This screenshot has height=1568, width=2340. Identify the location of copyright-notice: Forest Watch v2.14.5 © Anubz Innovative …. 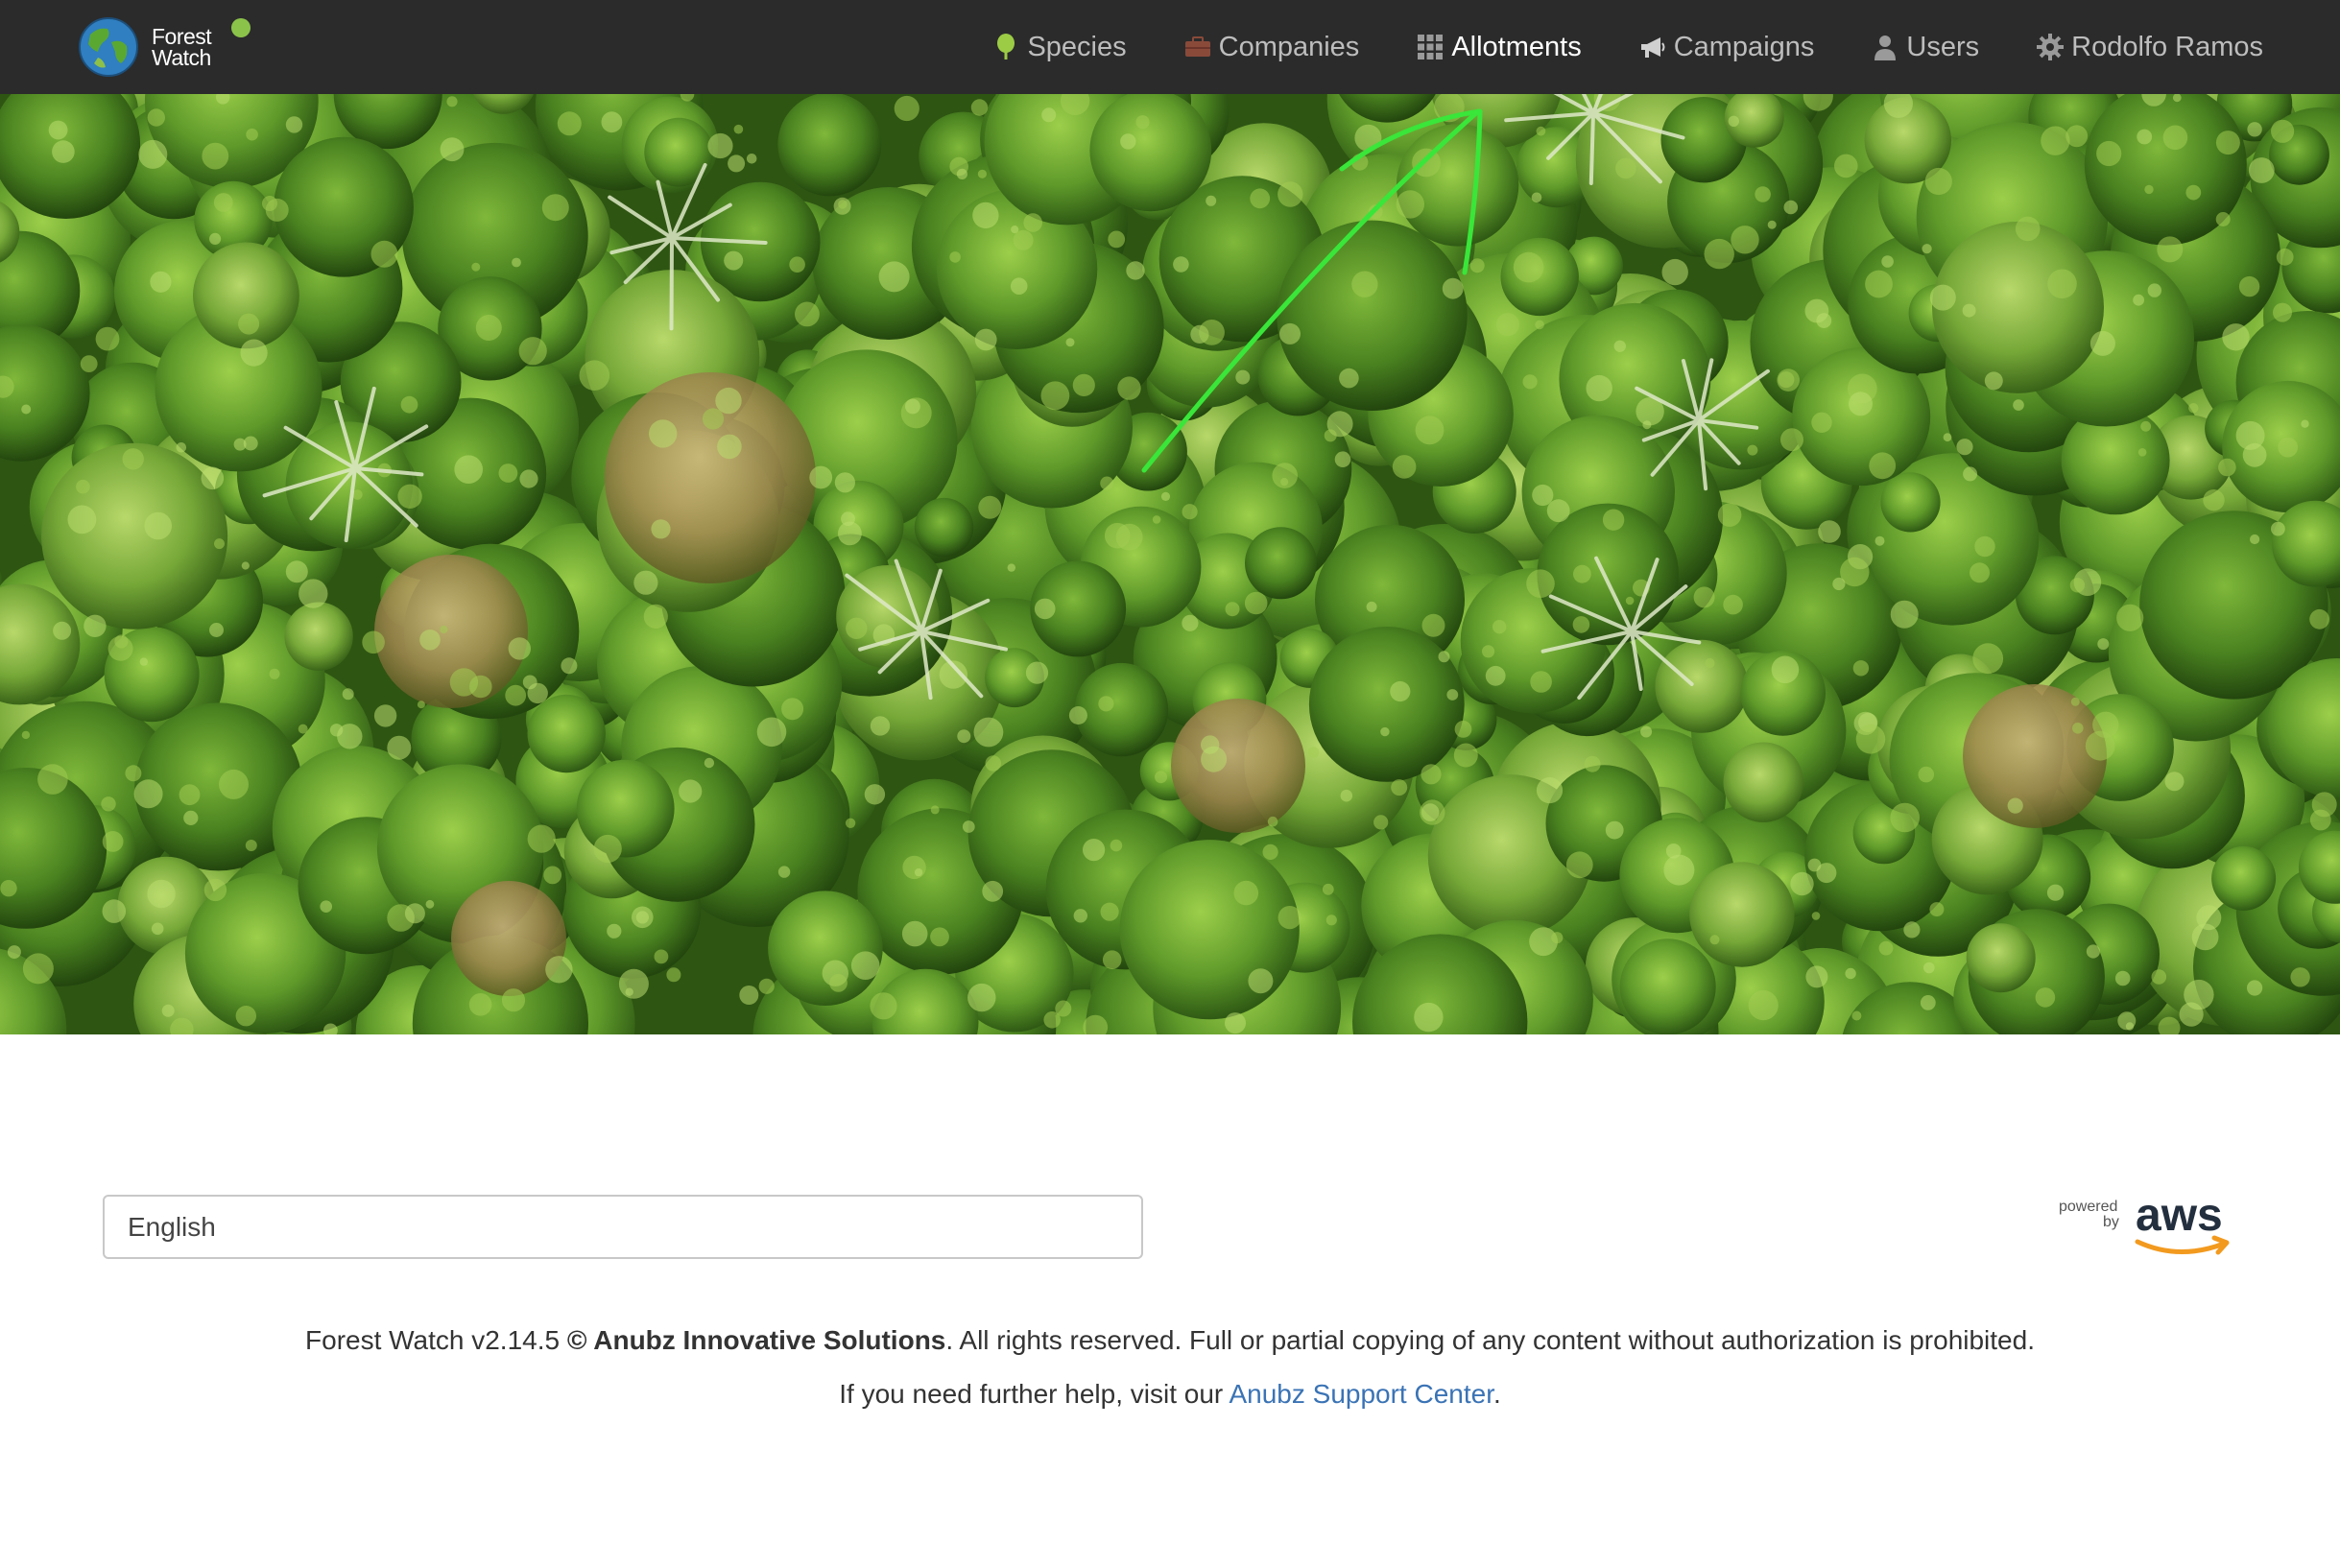
(1170, 1340).